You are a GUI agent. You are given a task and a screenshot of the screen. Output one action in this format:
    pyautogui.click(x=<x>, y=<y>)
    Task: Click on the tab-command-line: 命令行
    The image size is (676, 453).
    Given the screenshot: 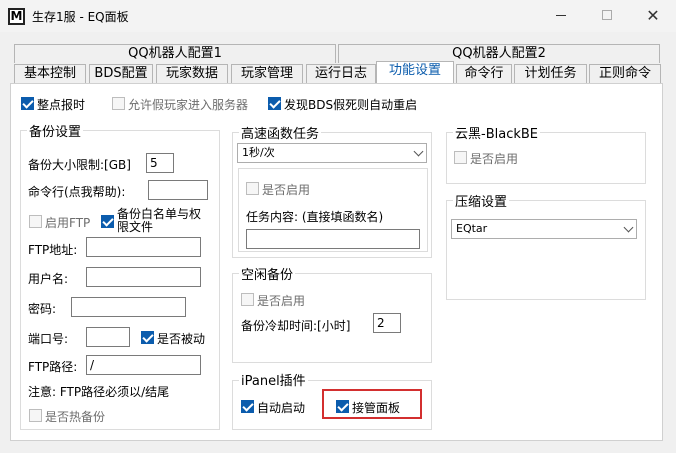 What is the action you would take?
    pyautogui.click(x=484, y=73)
    